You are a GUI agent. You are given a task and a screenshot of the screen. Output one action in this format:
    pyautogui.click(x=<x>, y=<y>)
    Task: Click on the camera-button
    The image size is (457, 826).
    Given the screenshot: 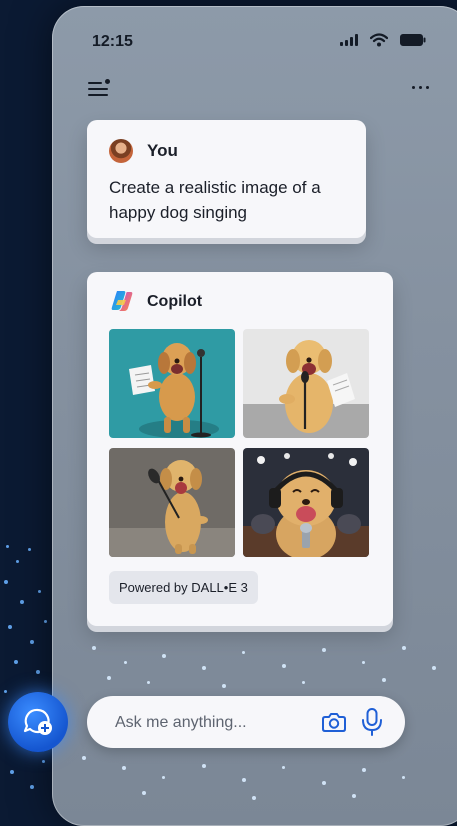 What is the action you would take?
    pyautogui.click(x=334, y=722)
    